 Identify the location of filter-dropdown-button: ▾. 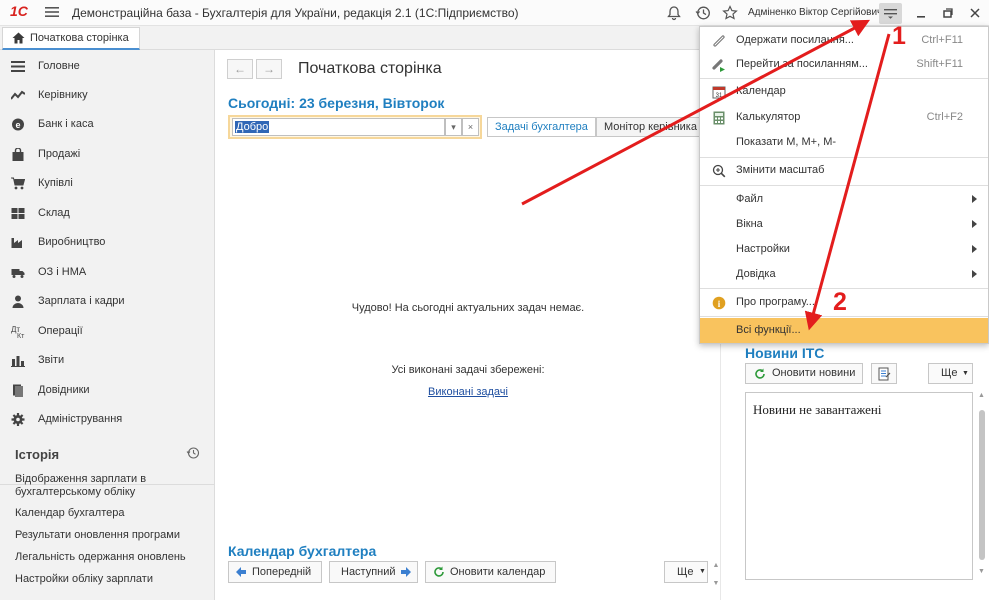
(453, 127).